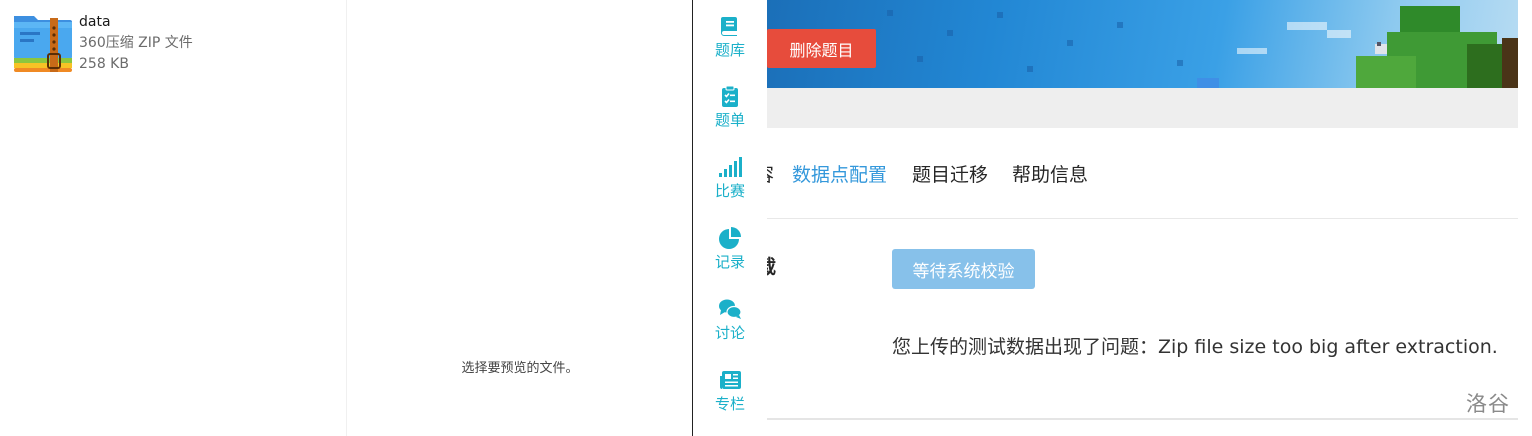  I want to click on newspaper-icon, so click(730, 380).